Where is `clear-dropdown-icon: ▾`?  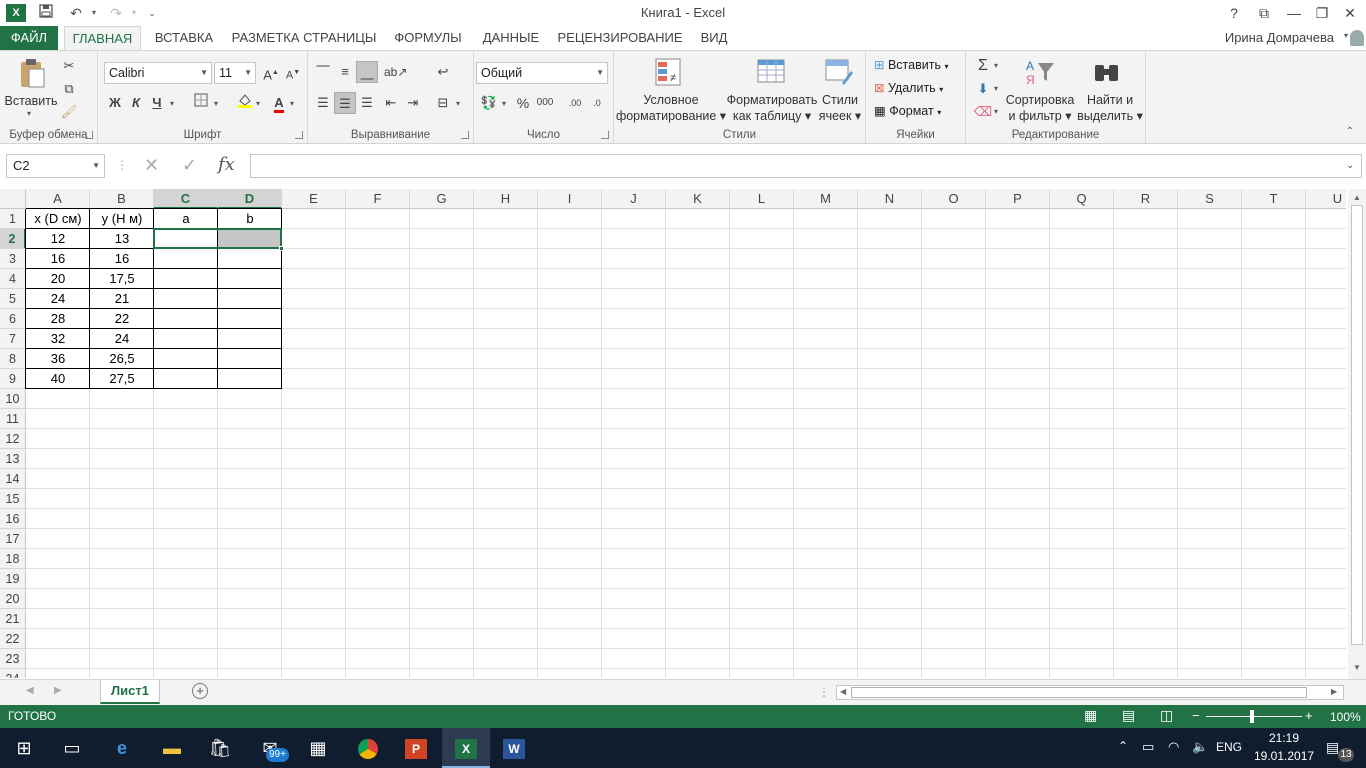
clear-dropdown-icon: ▾ is located at coordinates (996, 111).